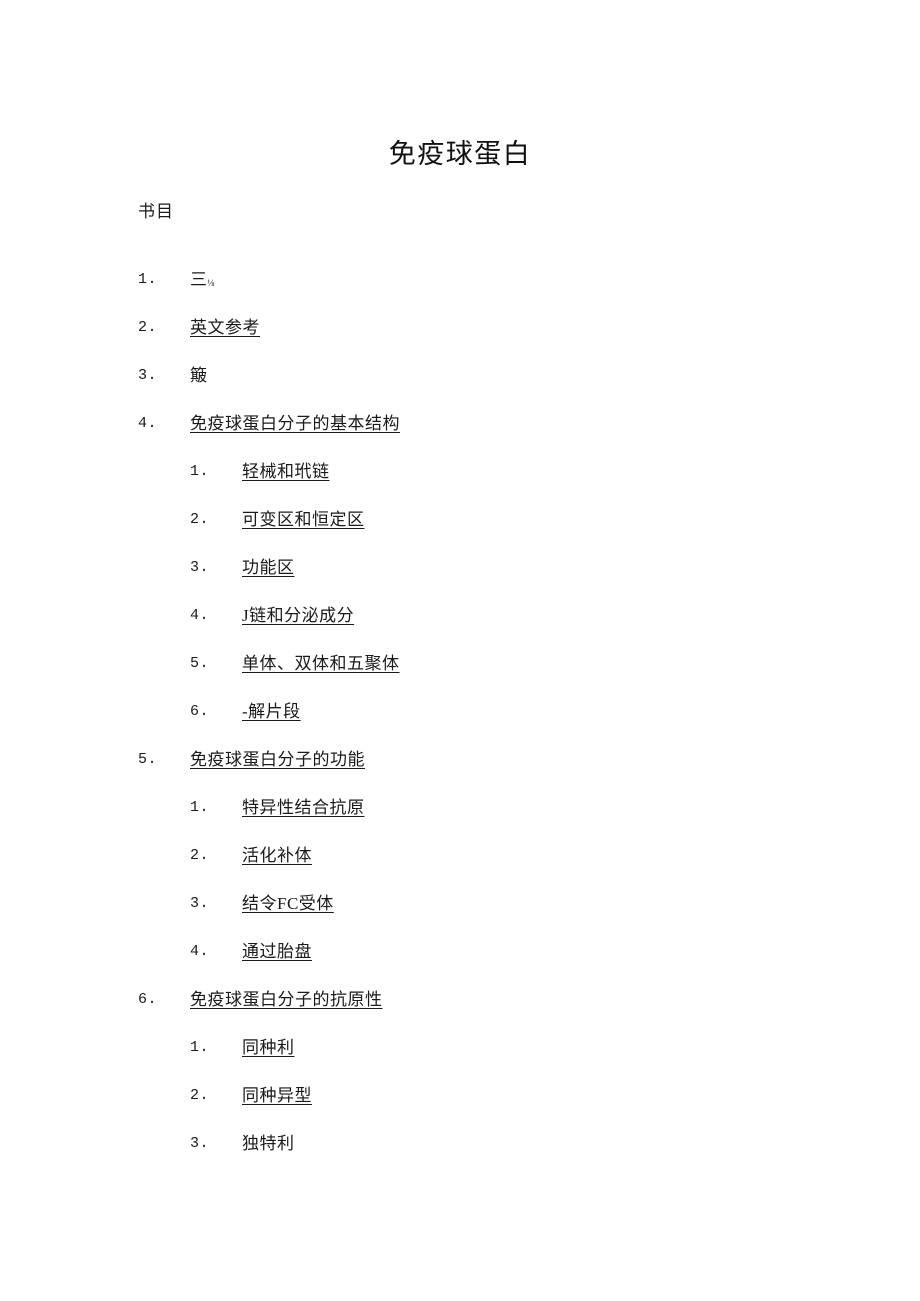 This screenshot has width=920, height=1301. What do you see at coordinates (460, 821) in the screenshot?
I see `toc-entry: 1. 特异性结合抗原` at bounding box center [460, 821].